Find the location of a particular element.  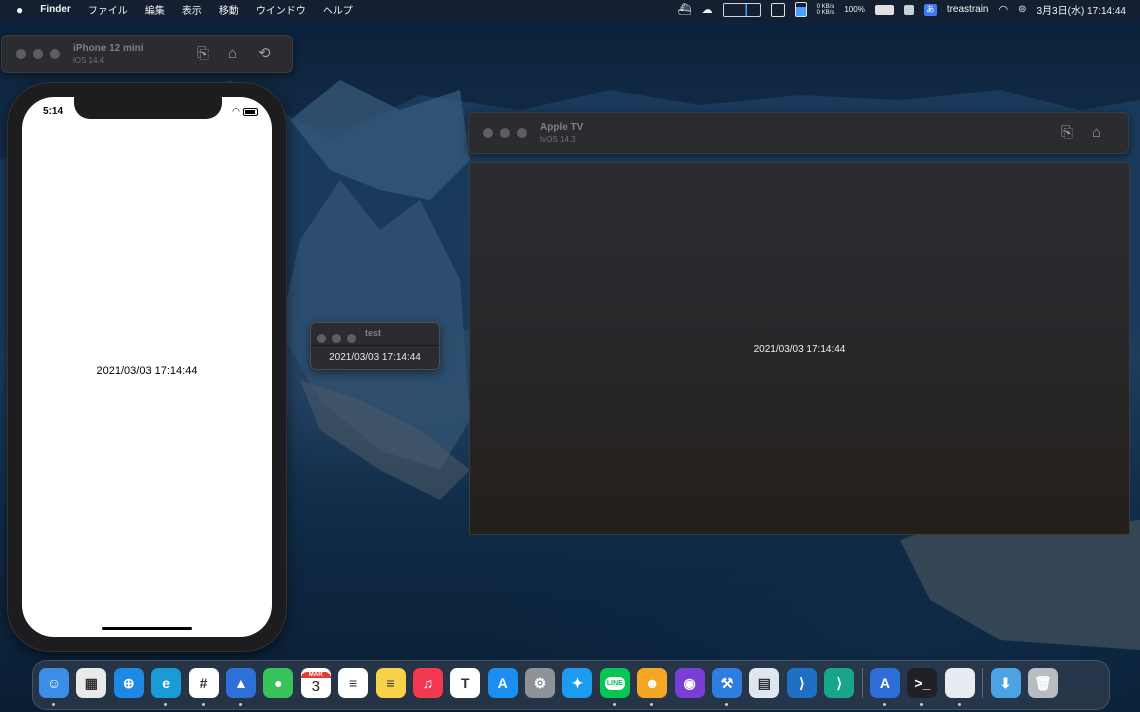

rotate-icon: ⟲ is located at coordinates (264, 53).